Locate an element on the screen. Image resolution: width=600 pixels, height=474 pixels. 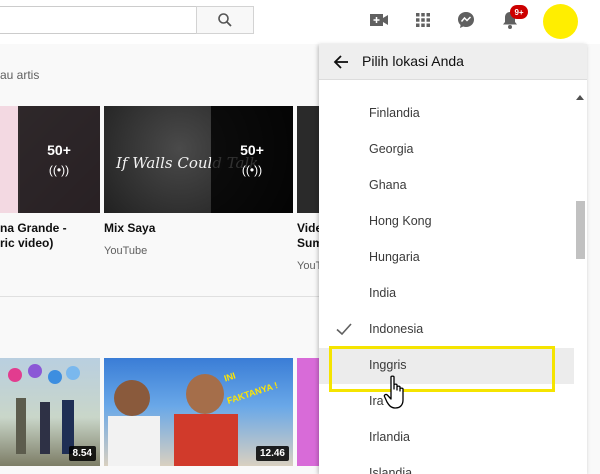
card-title: na Grande - is located at coordinates (33, 228).